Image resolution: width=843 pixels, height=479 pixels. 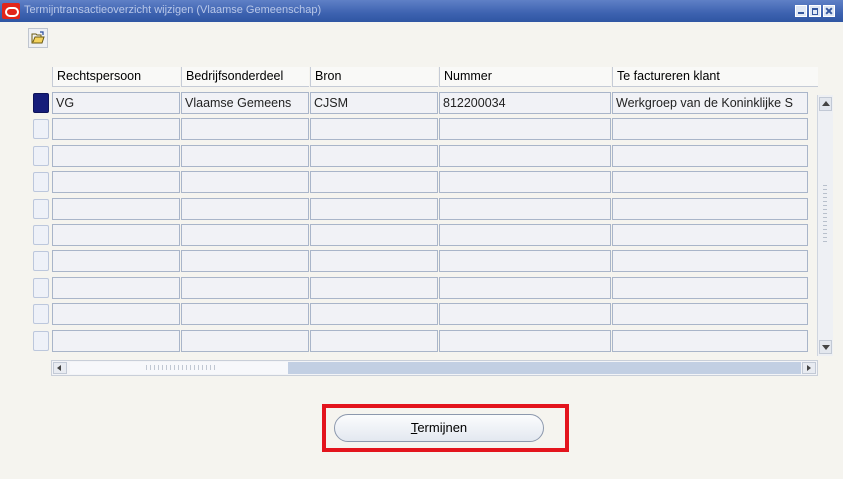 What do you see at coordinates (442, 427) in the screenshot?
I see `termijnen-label: ermijnen` at bounding box center [442, 427].